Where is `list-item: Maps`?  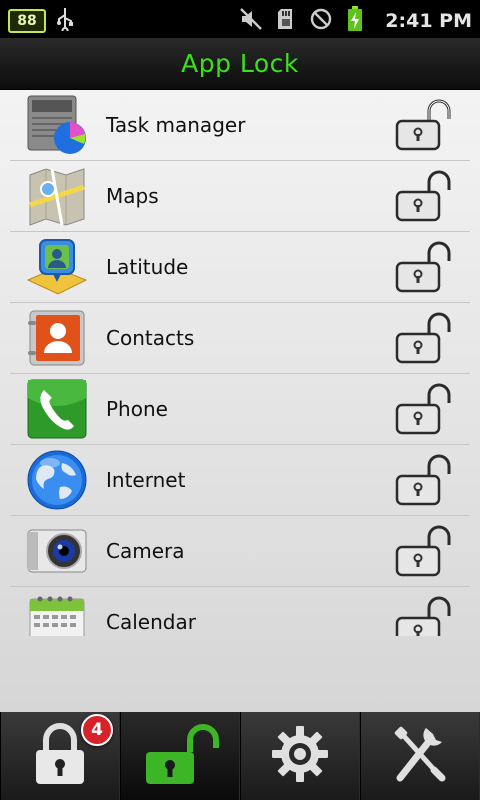
list-item: Maps is located at coordinates (240, 196).